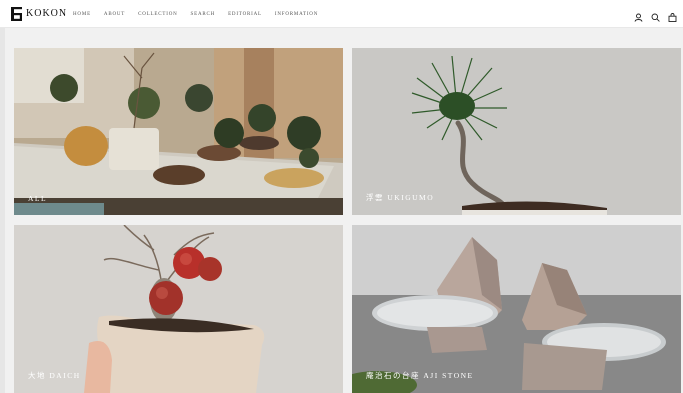 Image resolution: width=683 pixels, height=393 pixels. I want to click on collection-label-aji-stone: 庵治石の台座 AJI STONE, so click(420, 375).